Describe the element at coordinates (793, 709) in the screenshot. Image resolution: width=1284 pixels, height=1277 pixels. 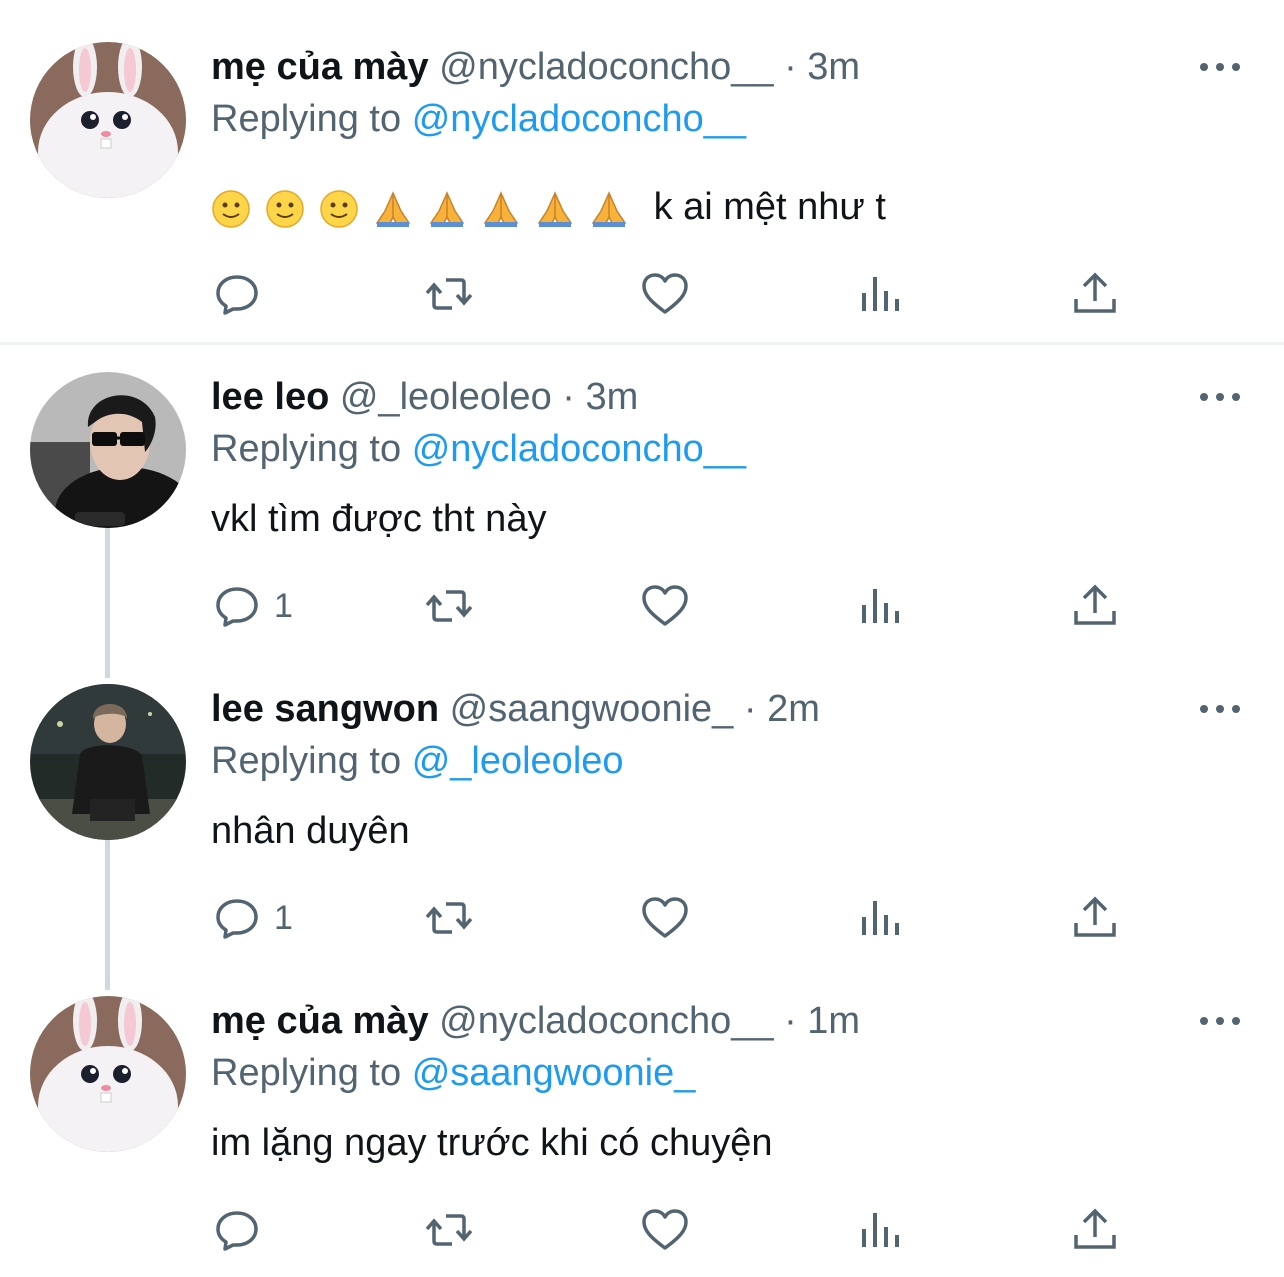
I see `timestamp: 2m` at that location.